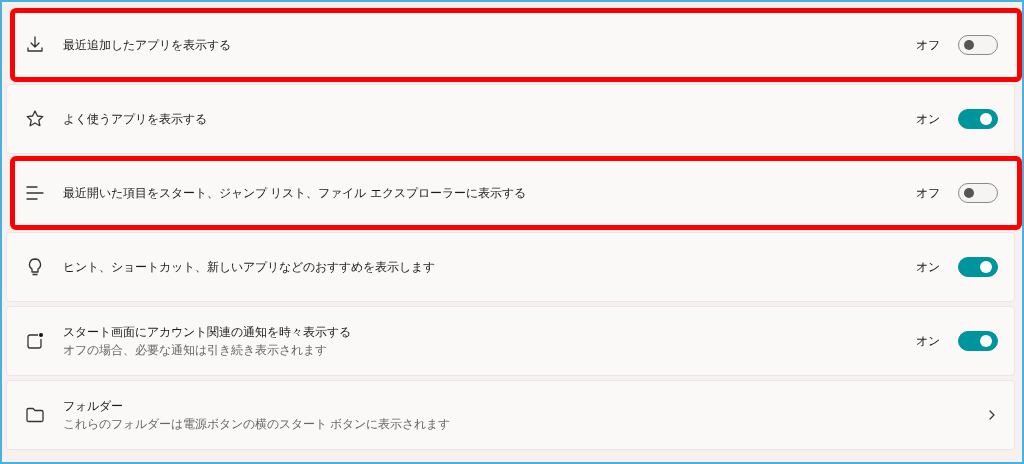 Image resolution: width=1024 pixels, height=464 pixels. I want to click on settings-row: 最近追加したアプリを表示する オフ, so click(516, 45).